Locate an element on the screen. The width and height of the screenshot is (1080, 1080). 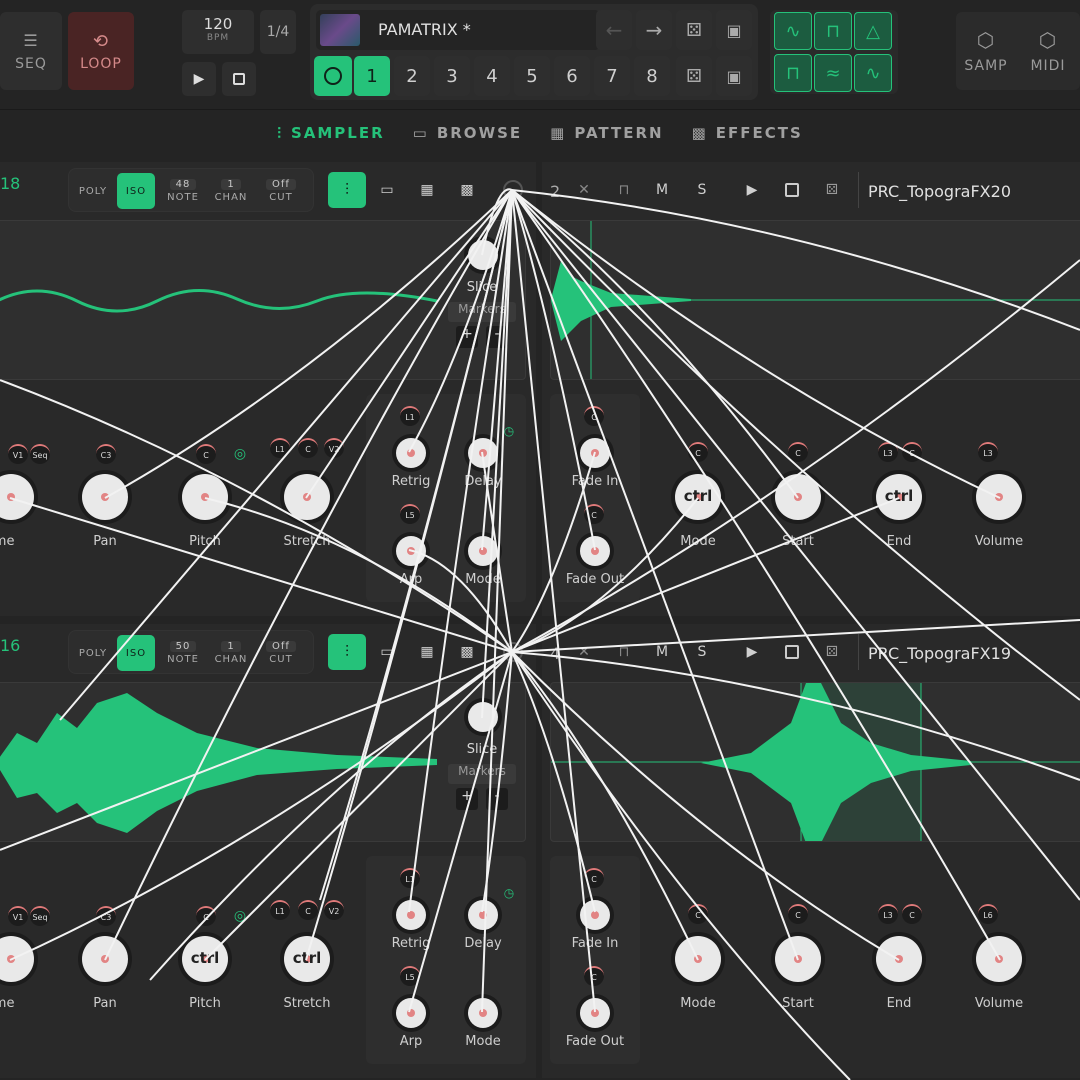
pattern-slot-5: 5 is located at coordinates (532, 76).